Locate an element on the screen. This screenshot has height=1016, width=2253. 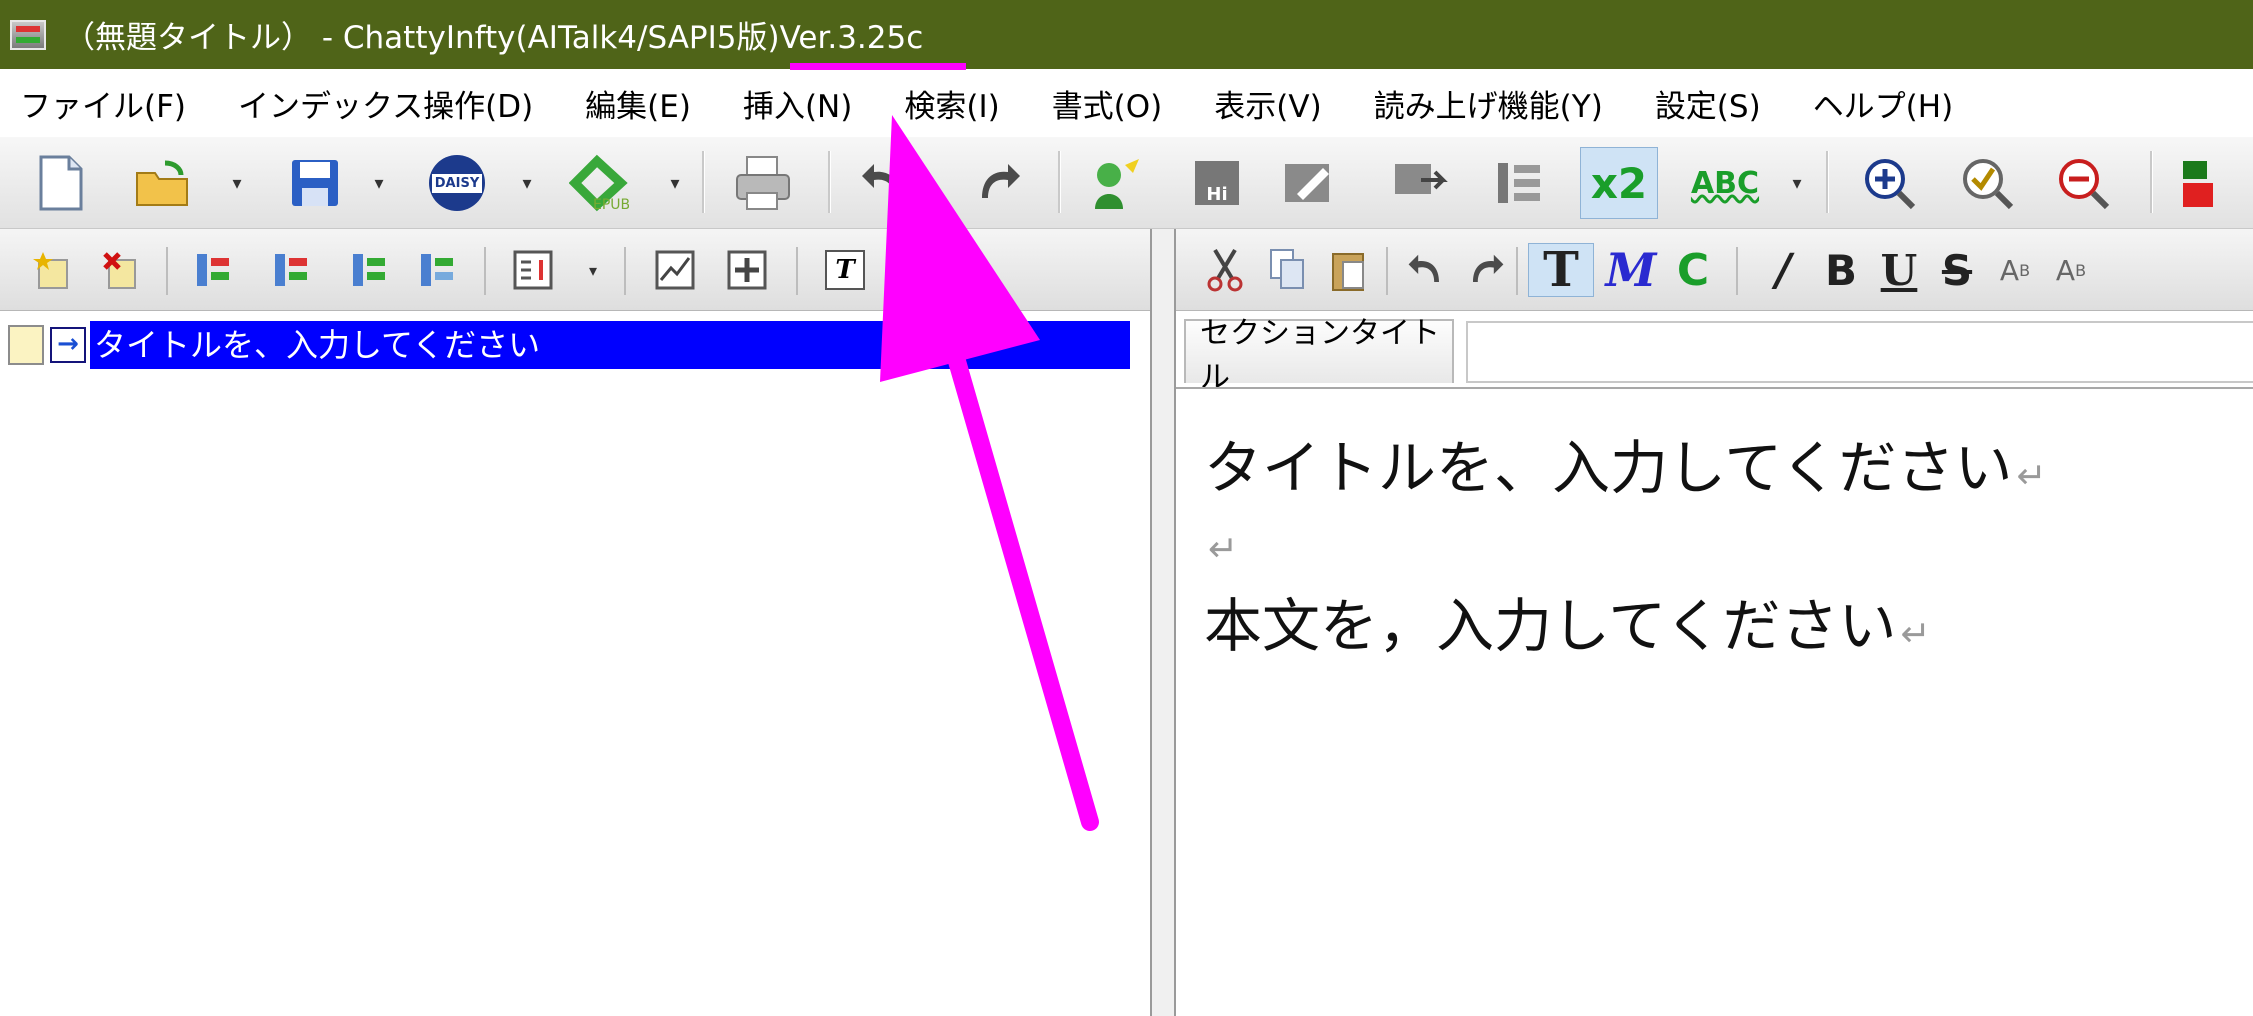
section-title-tab: セクションタイトル is located at coordinates (1319, 355).